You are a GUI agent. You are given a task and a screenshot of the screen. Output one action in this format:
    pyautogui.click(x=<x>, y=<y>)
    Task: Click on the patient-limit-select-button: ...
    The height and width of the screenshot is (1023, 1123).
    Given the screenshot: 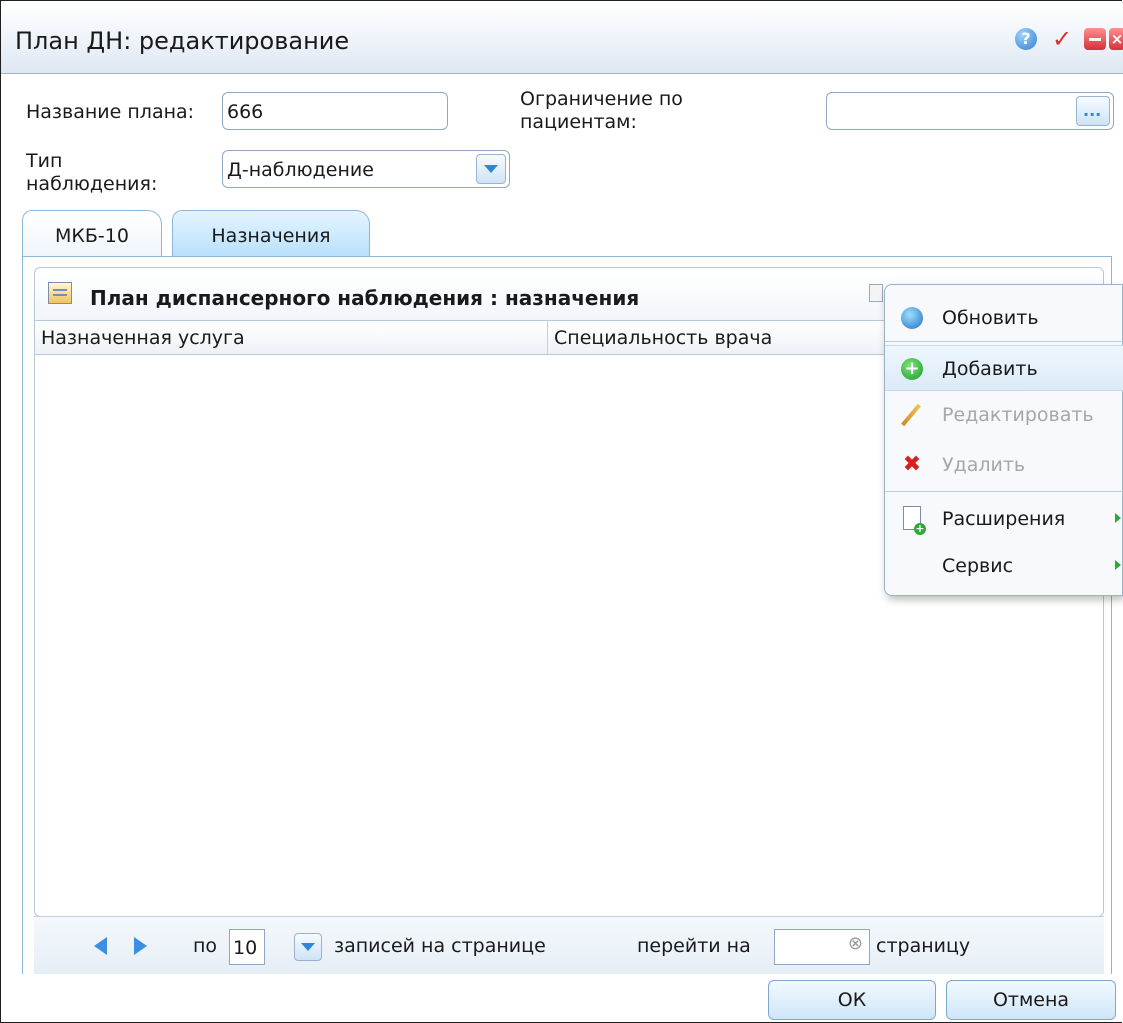 What is the action you would take?
    pyautogui.click(x=1093, y=111)
    